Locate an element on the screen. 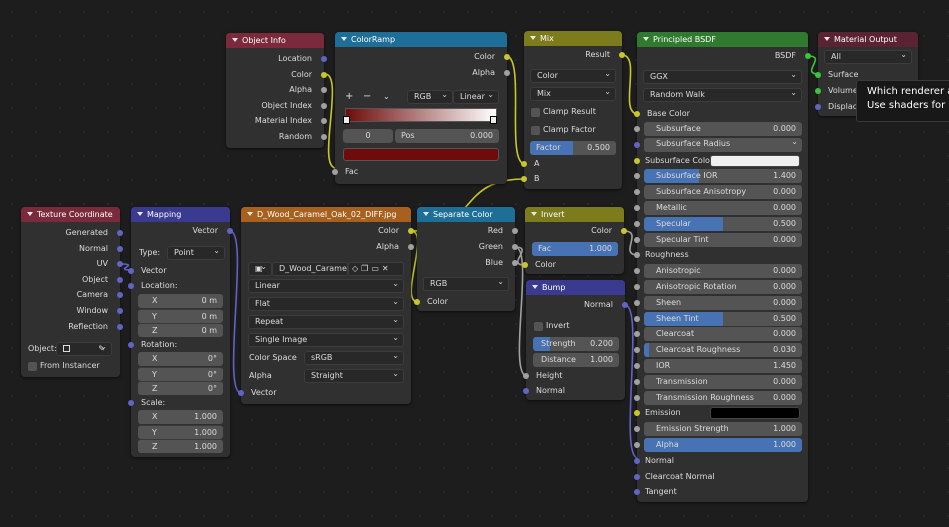  bsdf-output: BSDF is located at coordinates (724, 56).